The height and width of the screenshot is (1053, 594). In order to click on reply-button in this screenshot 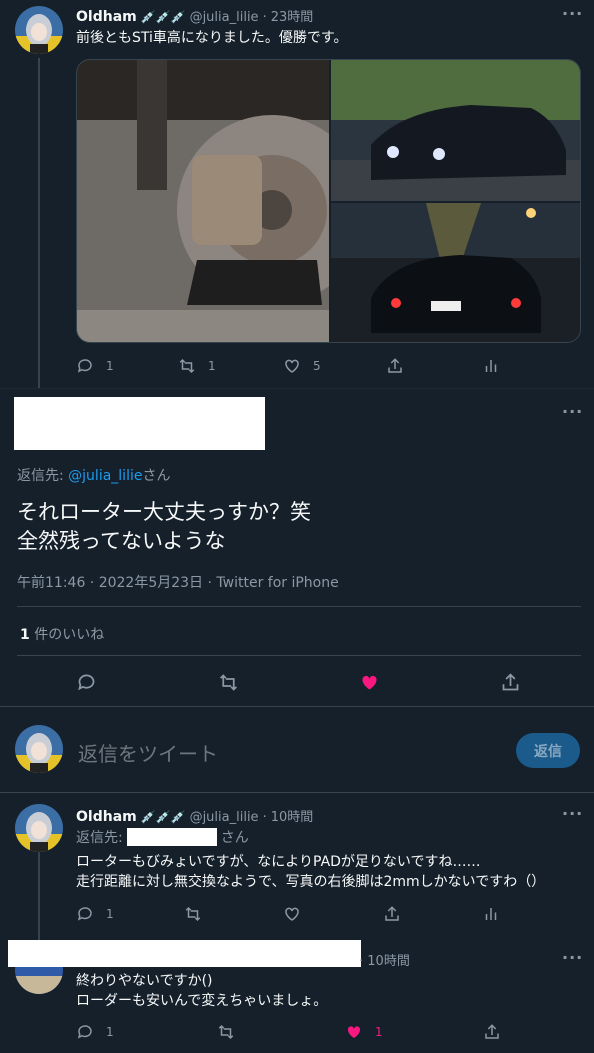, I will do `click(86, 682)`.